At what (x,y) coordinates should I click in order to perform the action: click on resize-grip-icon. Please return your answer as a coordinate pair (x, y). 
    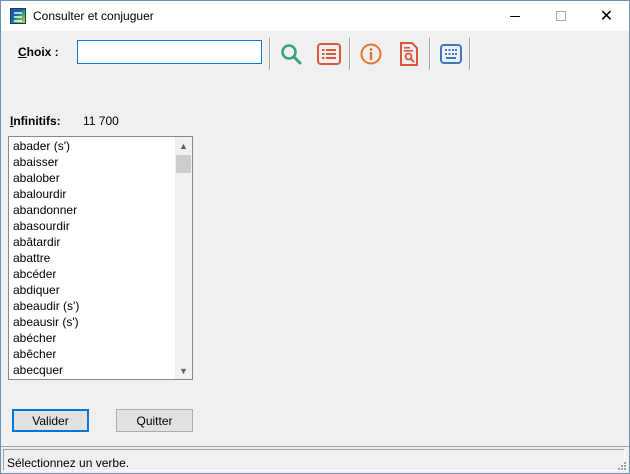
    Looking at the image, I should click on (622, 466).